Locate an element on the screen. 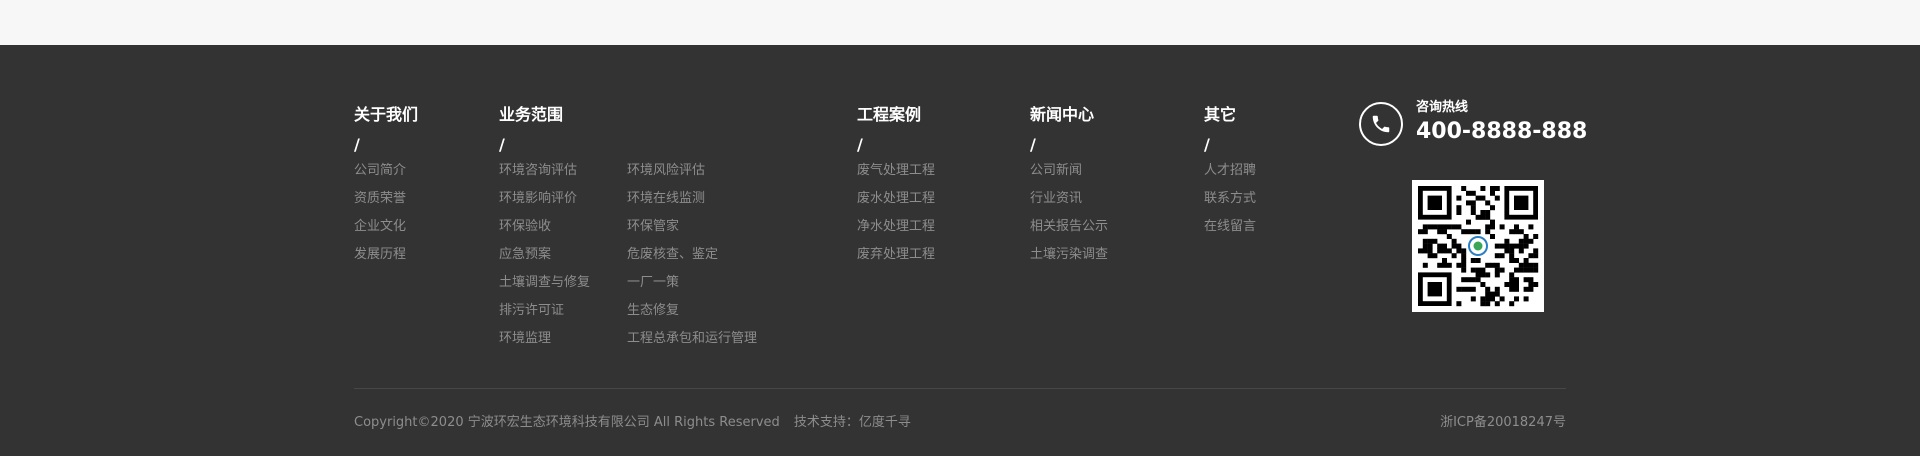 The height and width of the screenshot is (456, 1920). tech-support-link: 技术支持：亿度千寻 is located at coordinates (852, 422).